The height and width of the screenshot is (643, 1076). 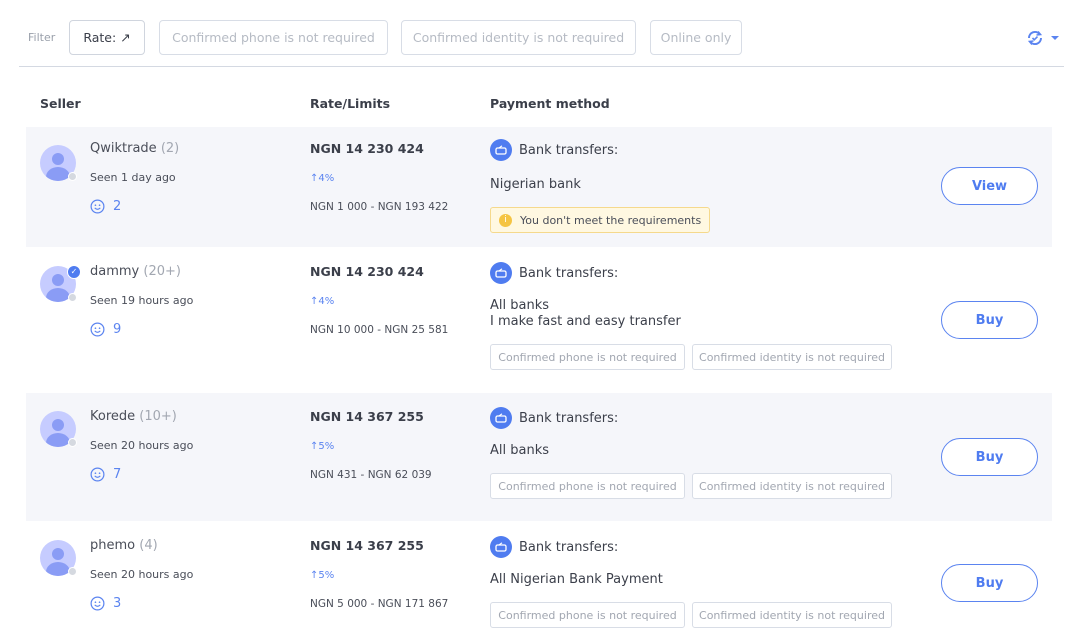 I want to click on seller-name: Qwiktrade (2), so click(x=134, y=148).